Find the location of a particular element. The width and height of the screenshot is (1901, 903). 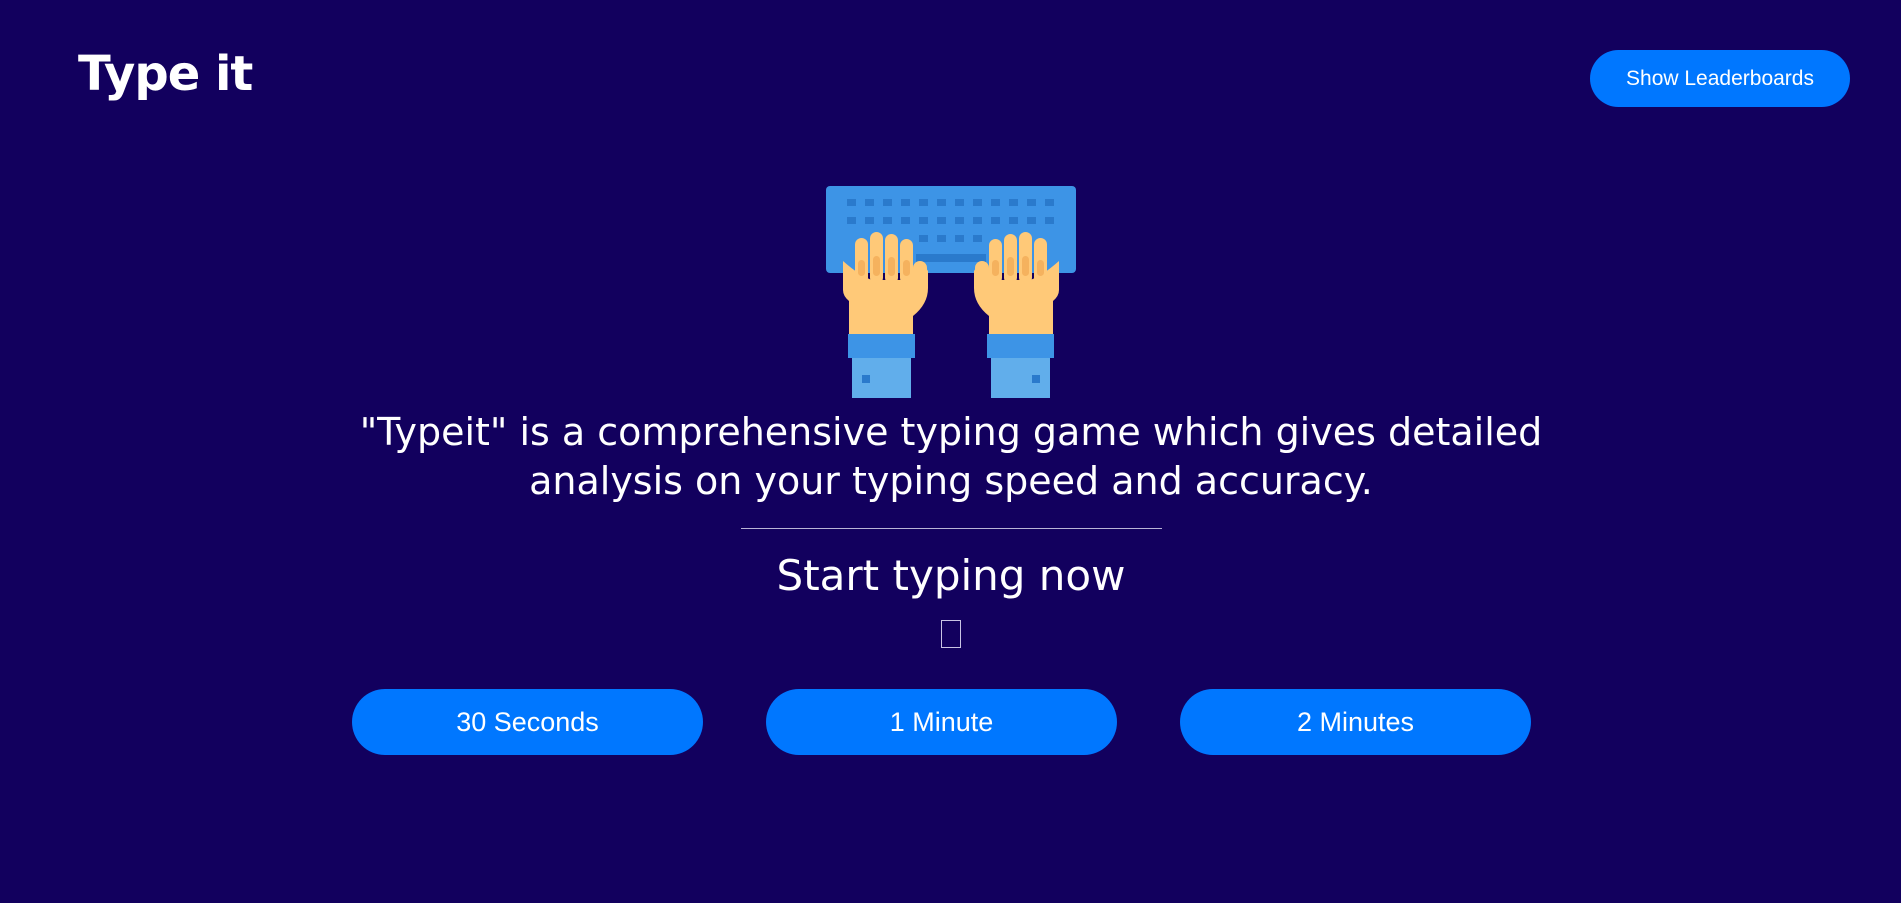

divider is located at coordinates (951, 528).